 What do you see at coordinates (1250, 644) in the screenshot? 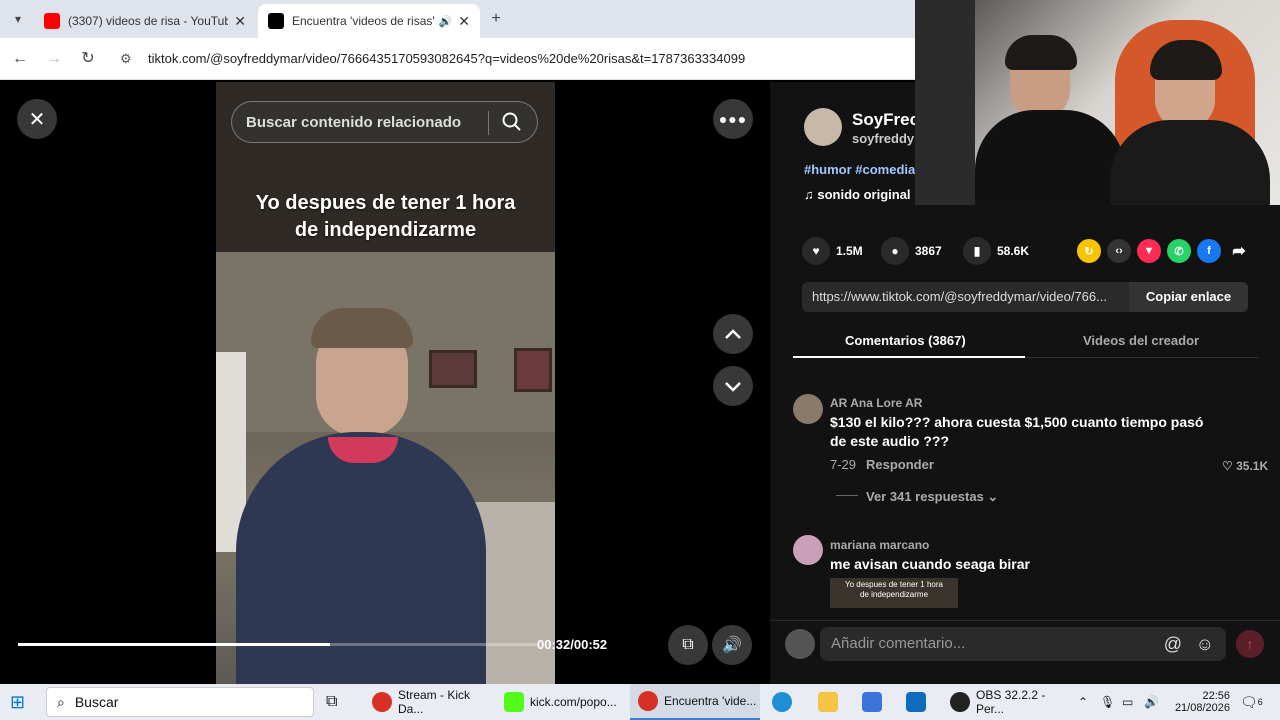
I see `post-comment-button: ↑` at bounding box center [1250, 644].